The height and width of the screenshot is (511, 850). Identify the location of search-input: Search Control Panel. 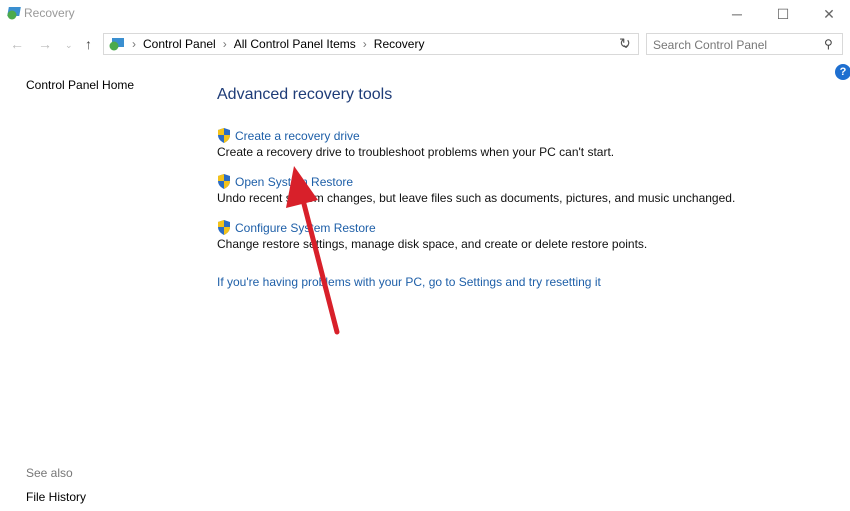
(744, 44).